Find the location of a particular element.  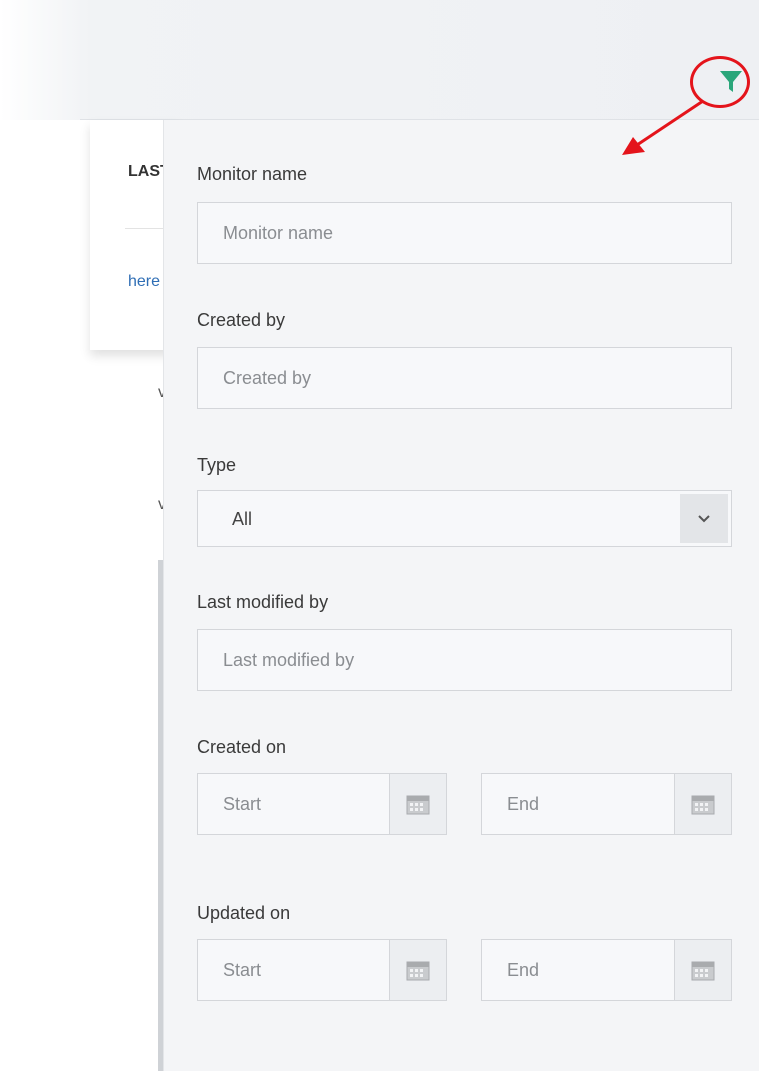

annotation-arrow is located at coordinates (663, 127).